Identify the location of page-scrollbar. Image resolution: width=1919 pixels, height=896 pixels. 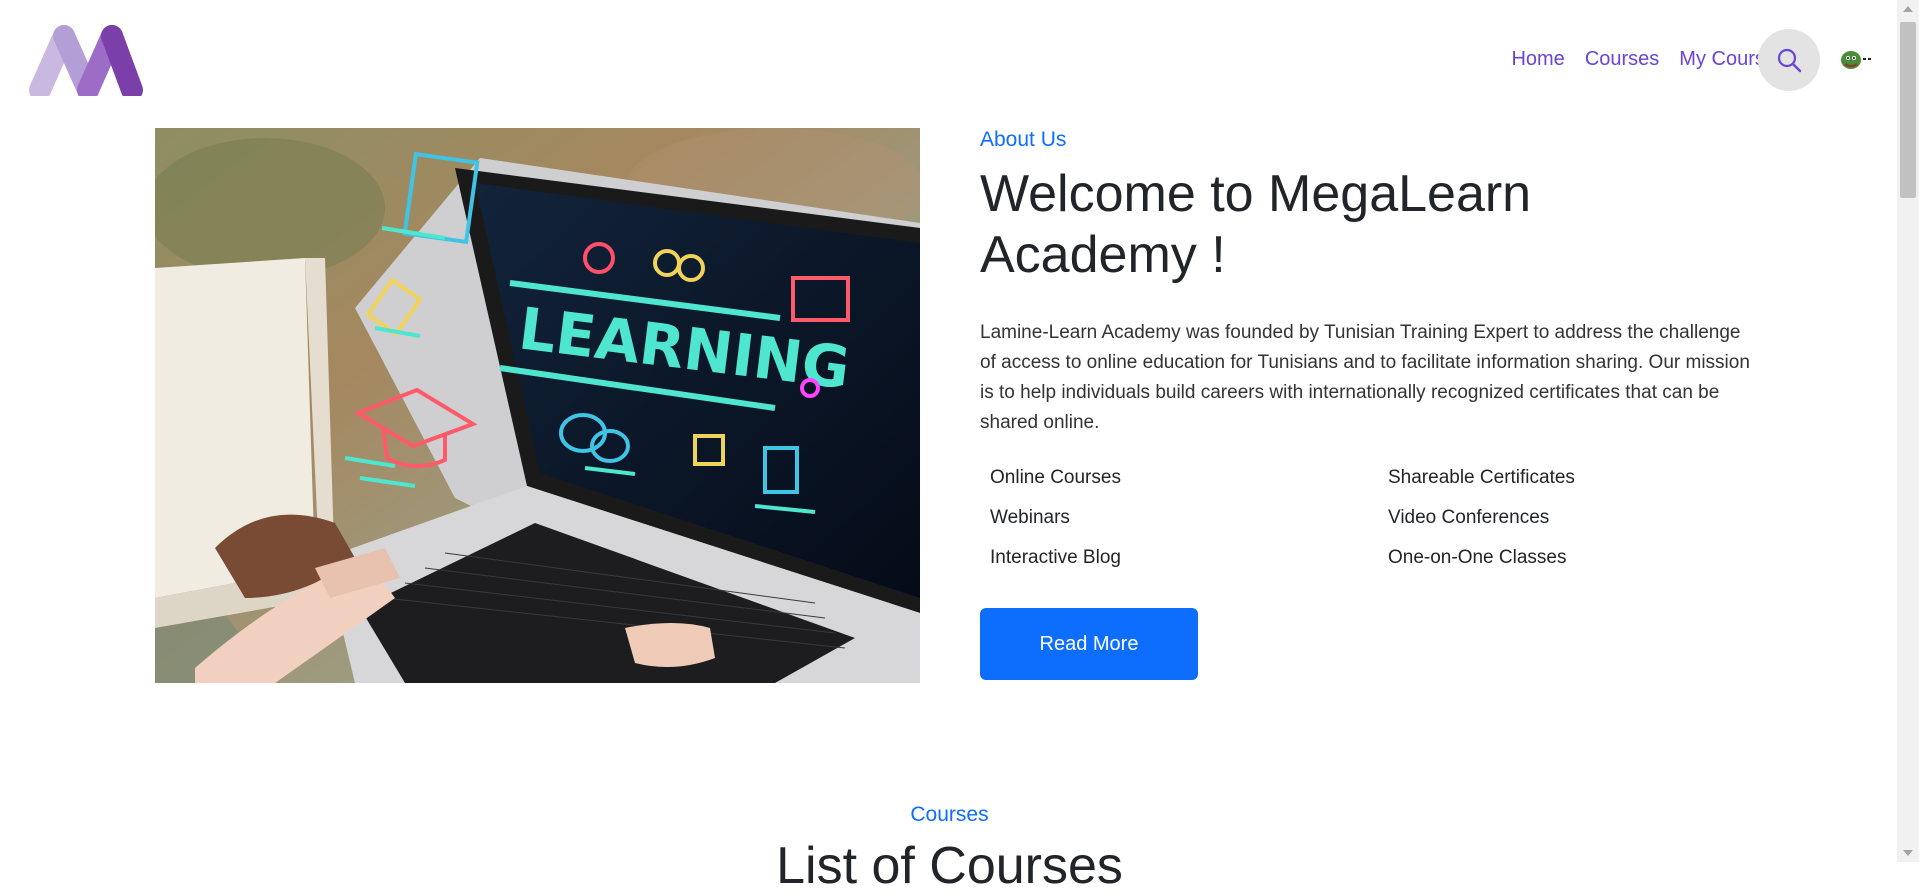
(1908, 431).